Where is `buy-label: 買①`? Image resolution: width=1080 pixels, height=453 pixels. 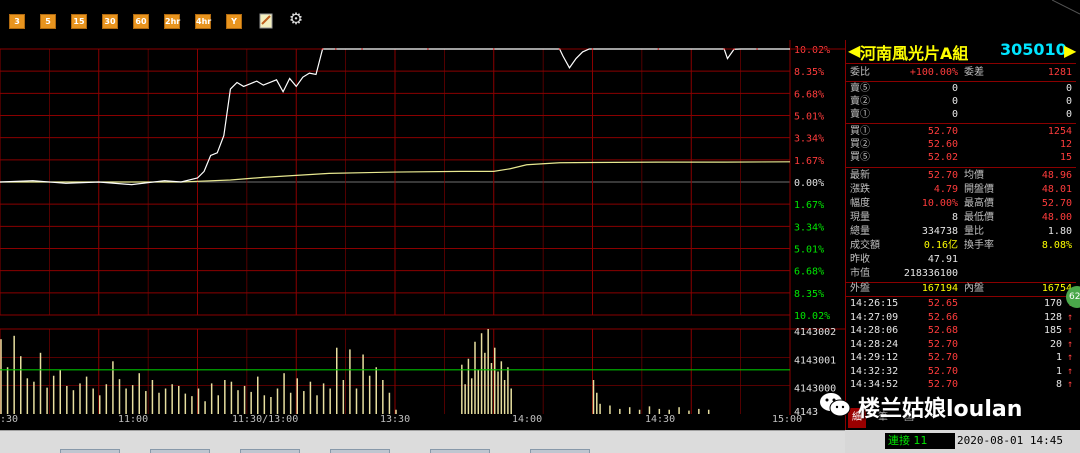
buy-label: 買① is located at coordinates (860, 131).